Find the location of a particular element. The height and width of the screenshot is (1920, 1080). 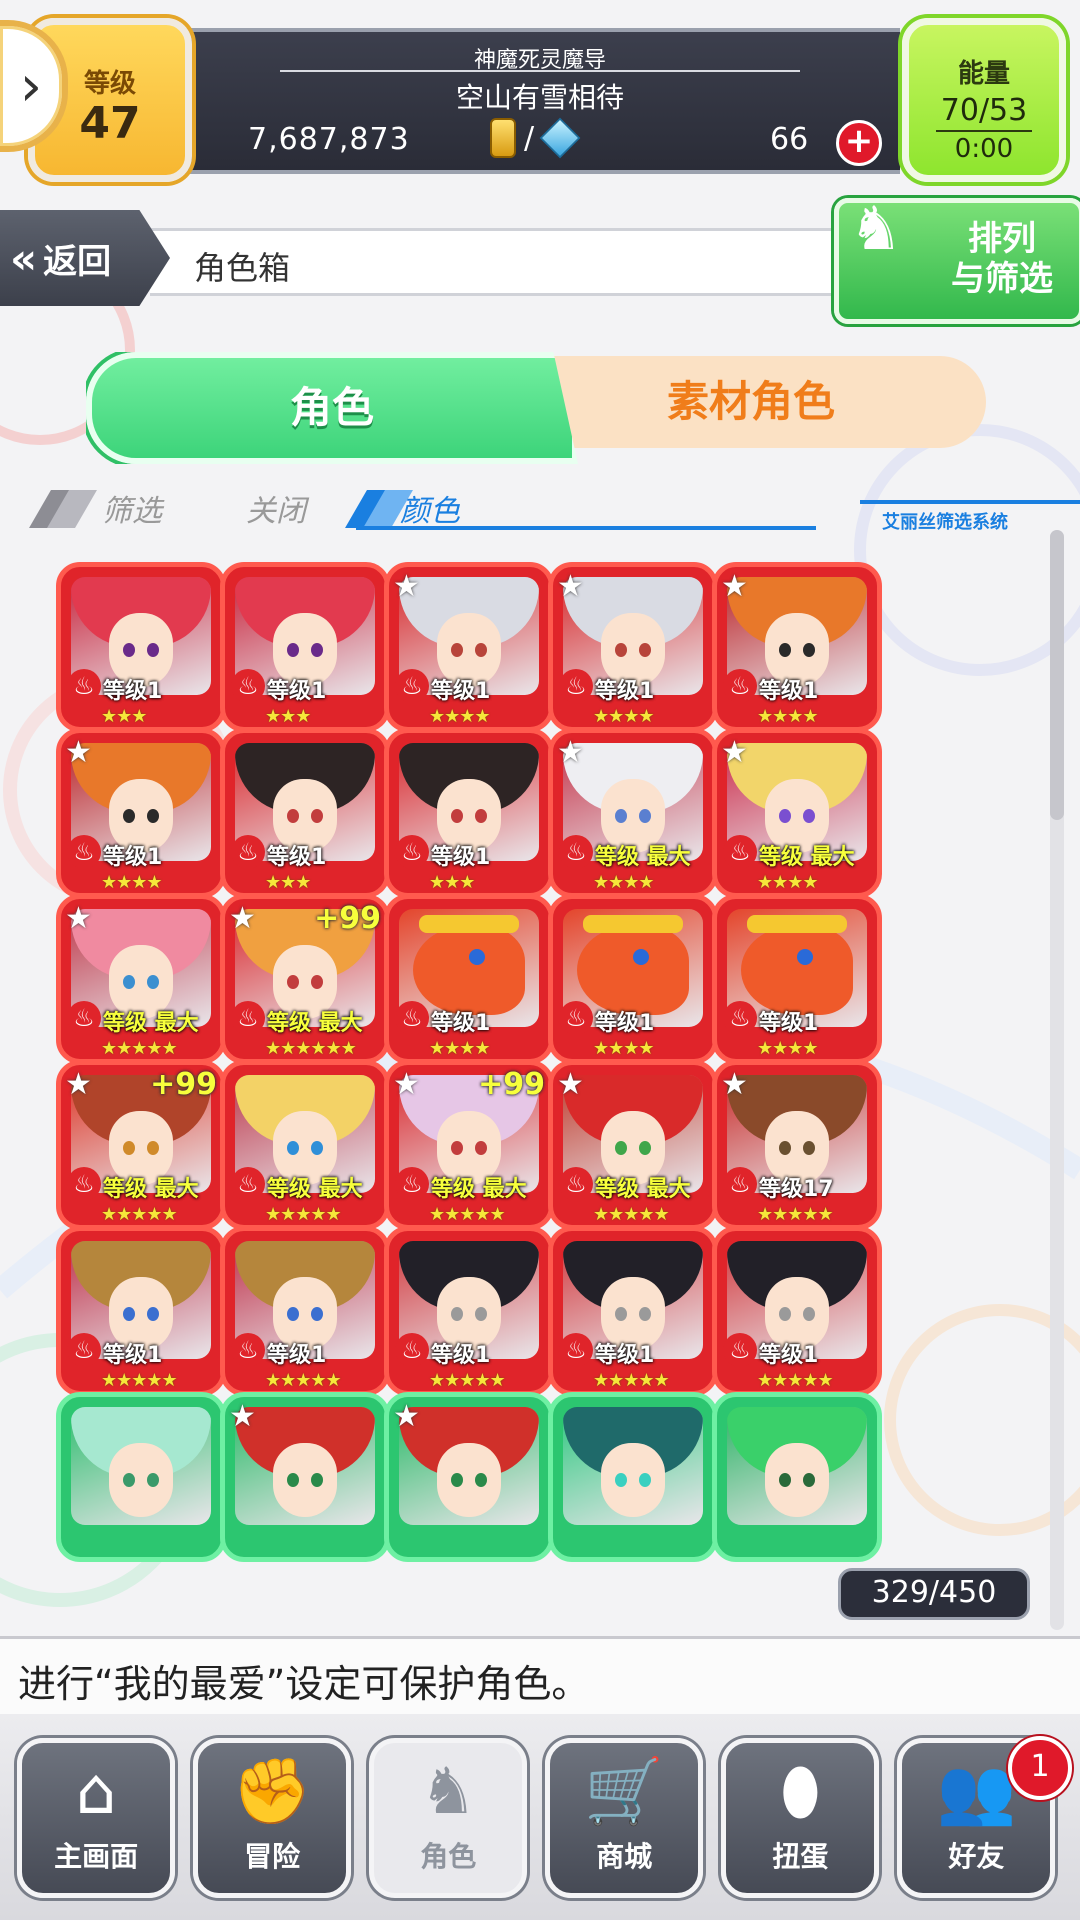

energy-label: 能量 is located at coordinates (983, 74).